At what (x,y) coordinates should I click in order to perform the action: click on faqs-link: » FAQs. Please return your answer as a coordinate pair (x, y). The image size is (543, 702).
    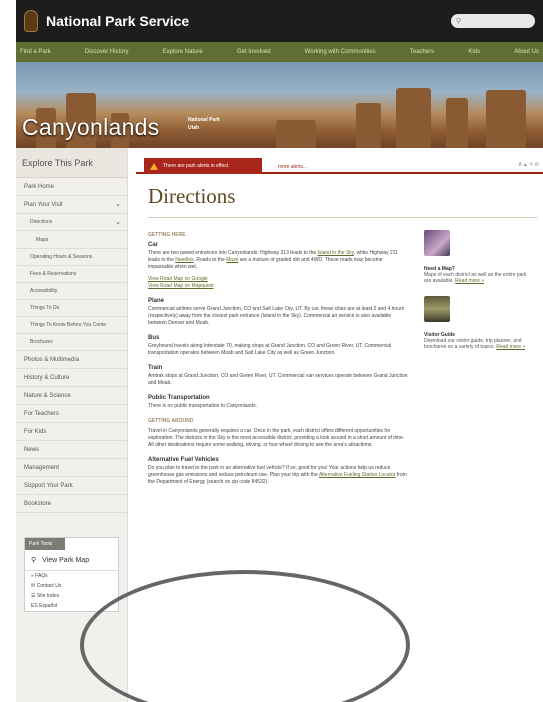
    Looking at the image, I should click on (71, 576).